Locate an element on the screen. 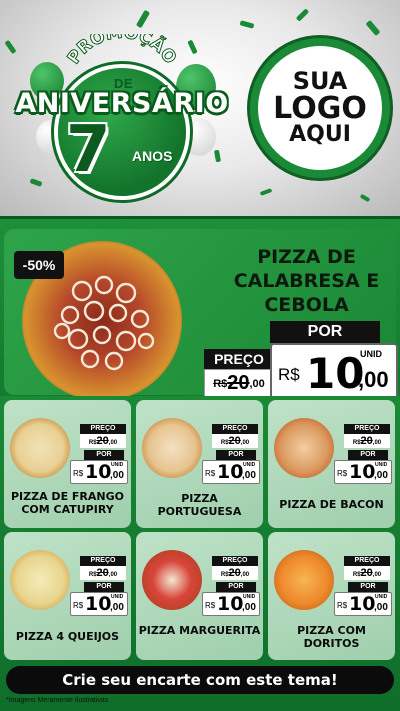 Image resolution: width=400 pixels, height=711 pixels. featured-por-label: POR is located at coordinates (325, 332).